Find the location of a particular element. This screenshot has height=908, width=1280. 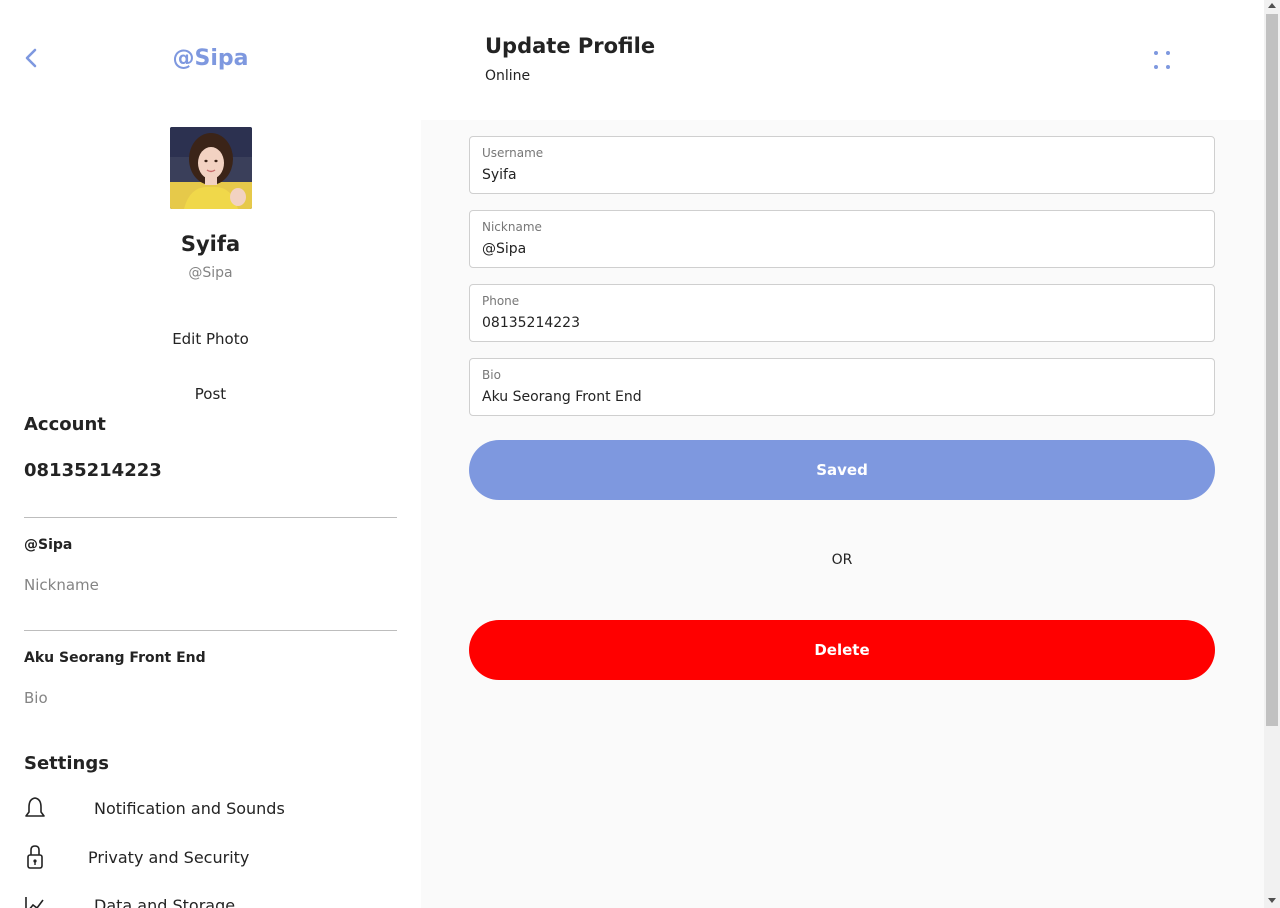

nickname-input is located at coordinates (832, 249).